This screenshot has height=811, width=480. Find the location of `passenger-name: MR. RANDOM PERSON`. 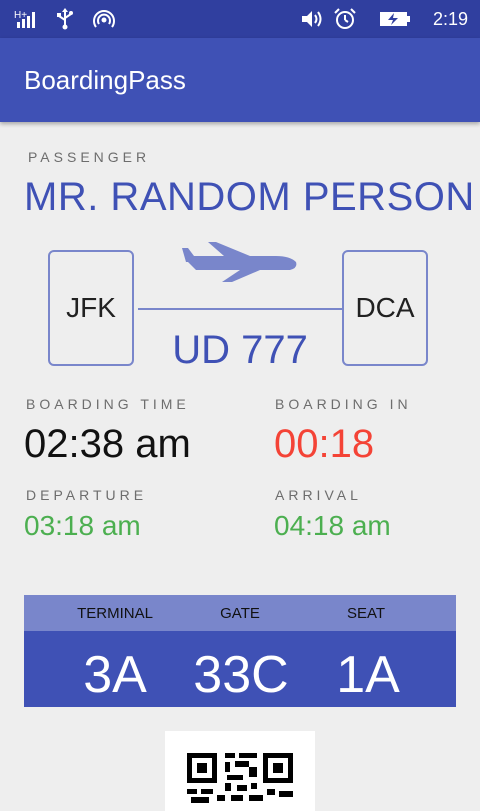

passenger-name: MR. RANDOM PERSON is located at coordinates (249, 197).